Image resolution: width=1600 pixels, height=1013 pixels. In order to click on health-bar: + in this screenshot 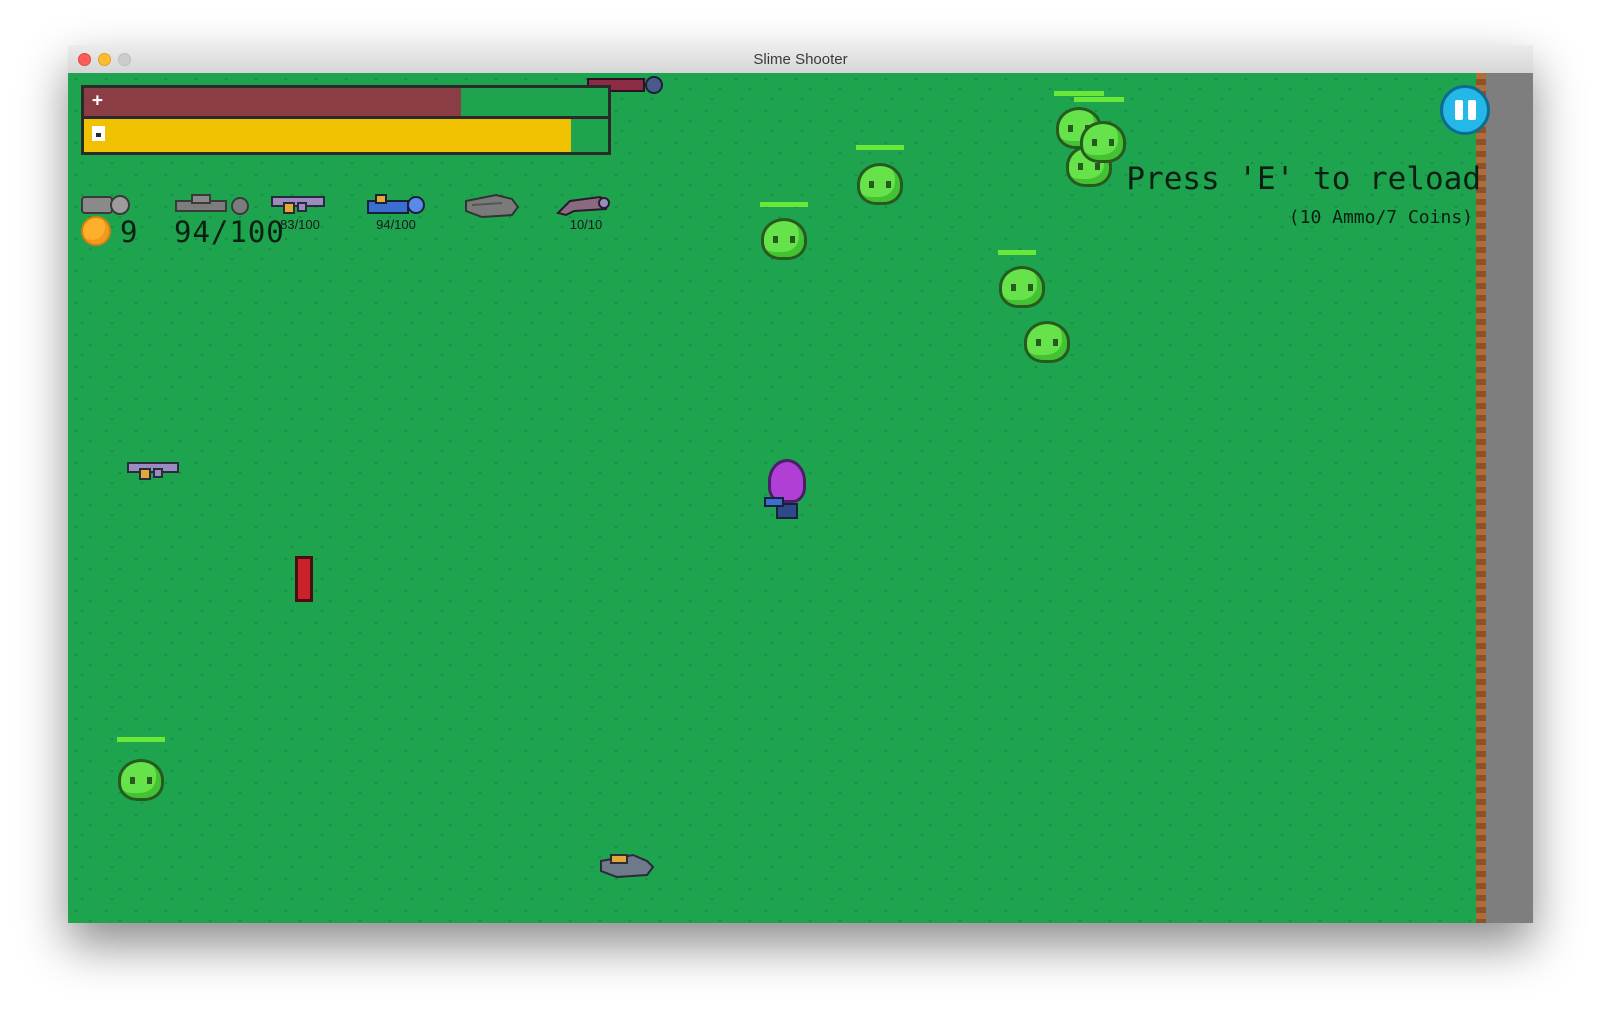, I will do `click(346, 103)`.